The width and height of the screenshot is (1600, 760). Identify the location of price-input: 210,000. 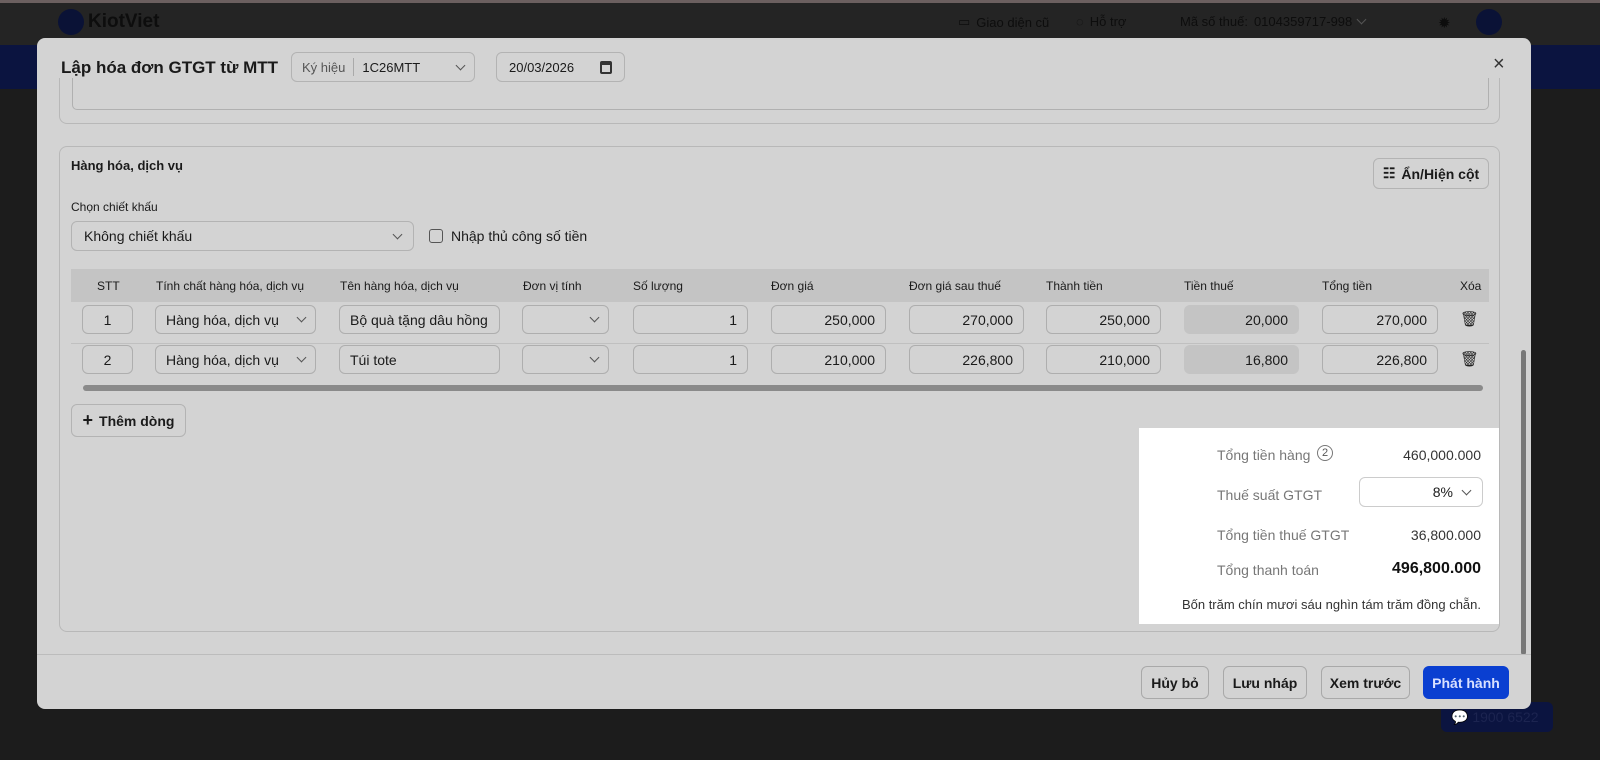
(828, 359).